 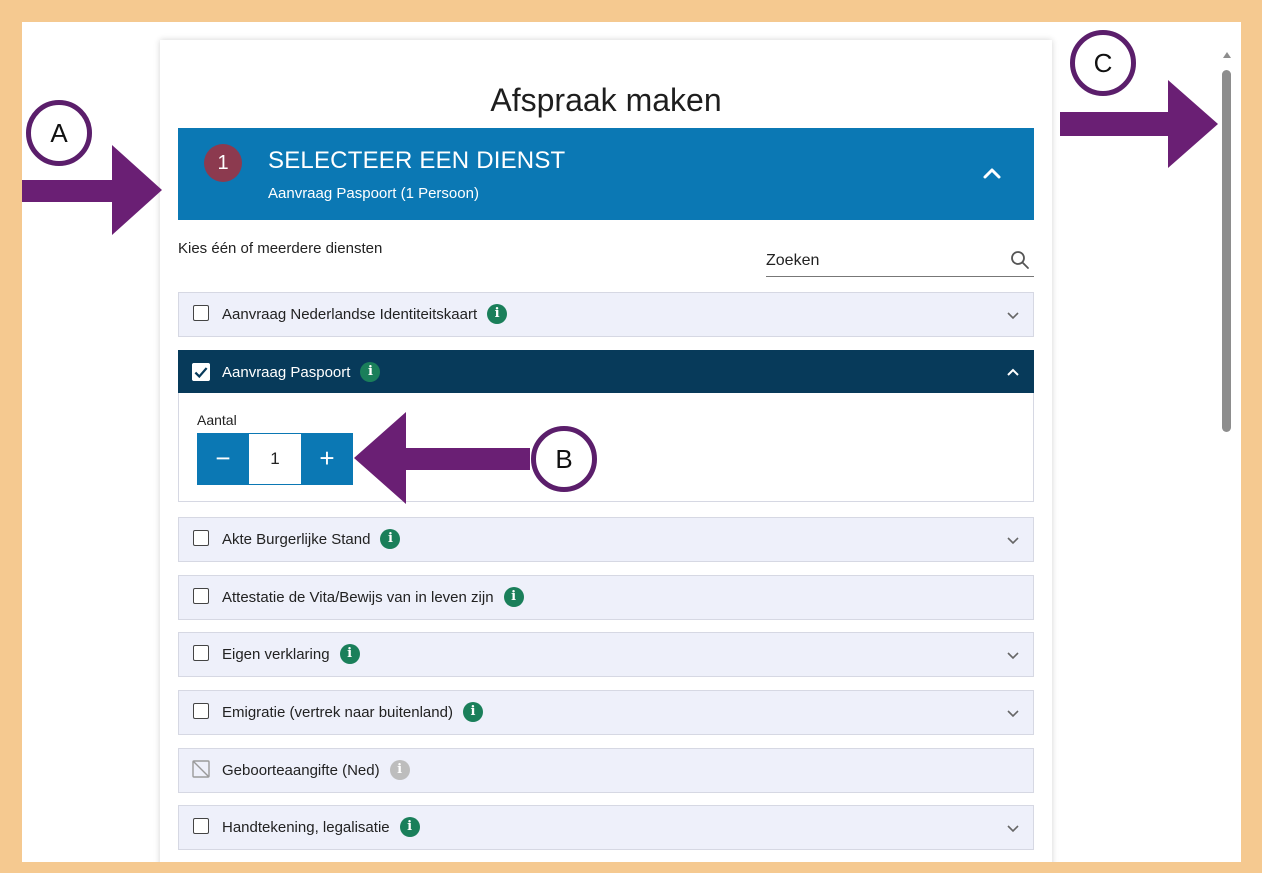 What do you see at coordinates (286, 372) in the screenshot?
I see `service-label: Aanvraag Paspoort` at bounding box center [286, 372].